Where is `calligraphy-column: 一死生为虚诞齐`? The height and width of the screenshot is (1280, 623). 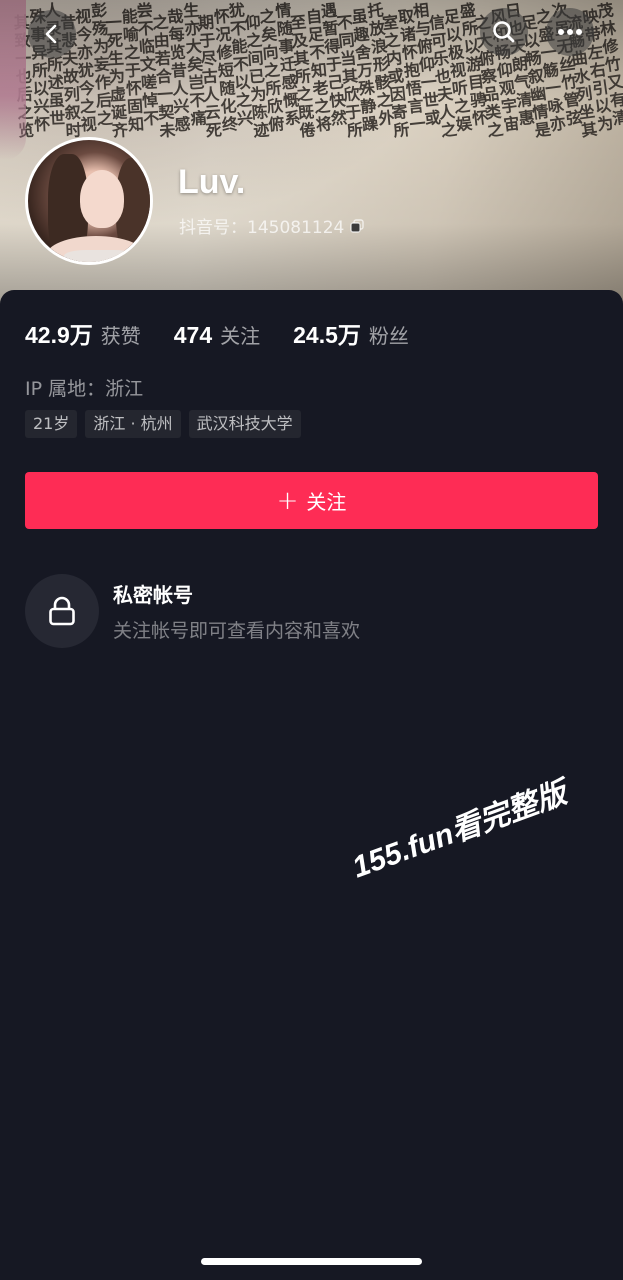 calligraphy-column: 一死生为虚诞齐 is located at coordinates (115, 77).